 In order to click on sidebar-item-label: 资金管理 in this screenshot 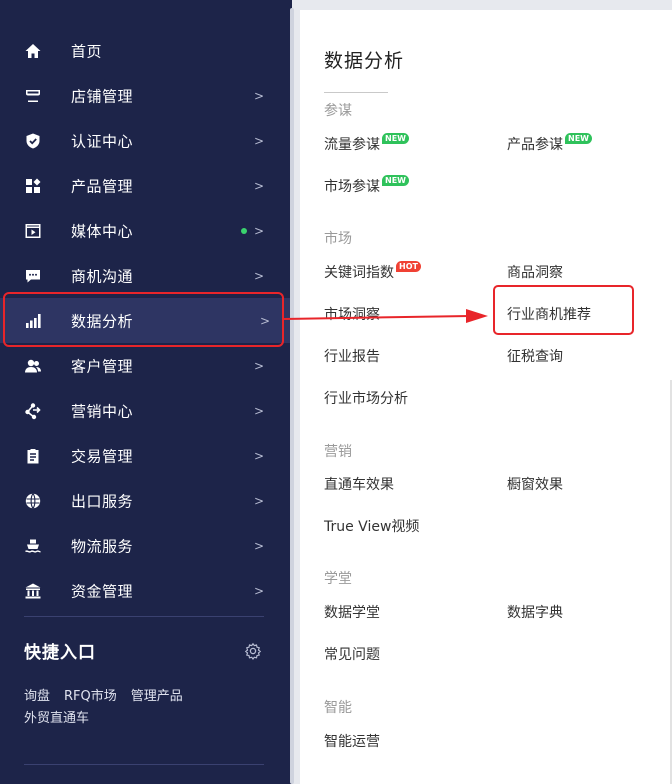, I will do `click(102, 591)`.